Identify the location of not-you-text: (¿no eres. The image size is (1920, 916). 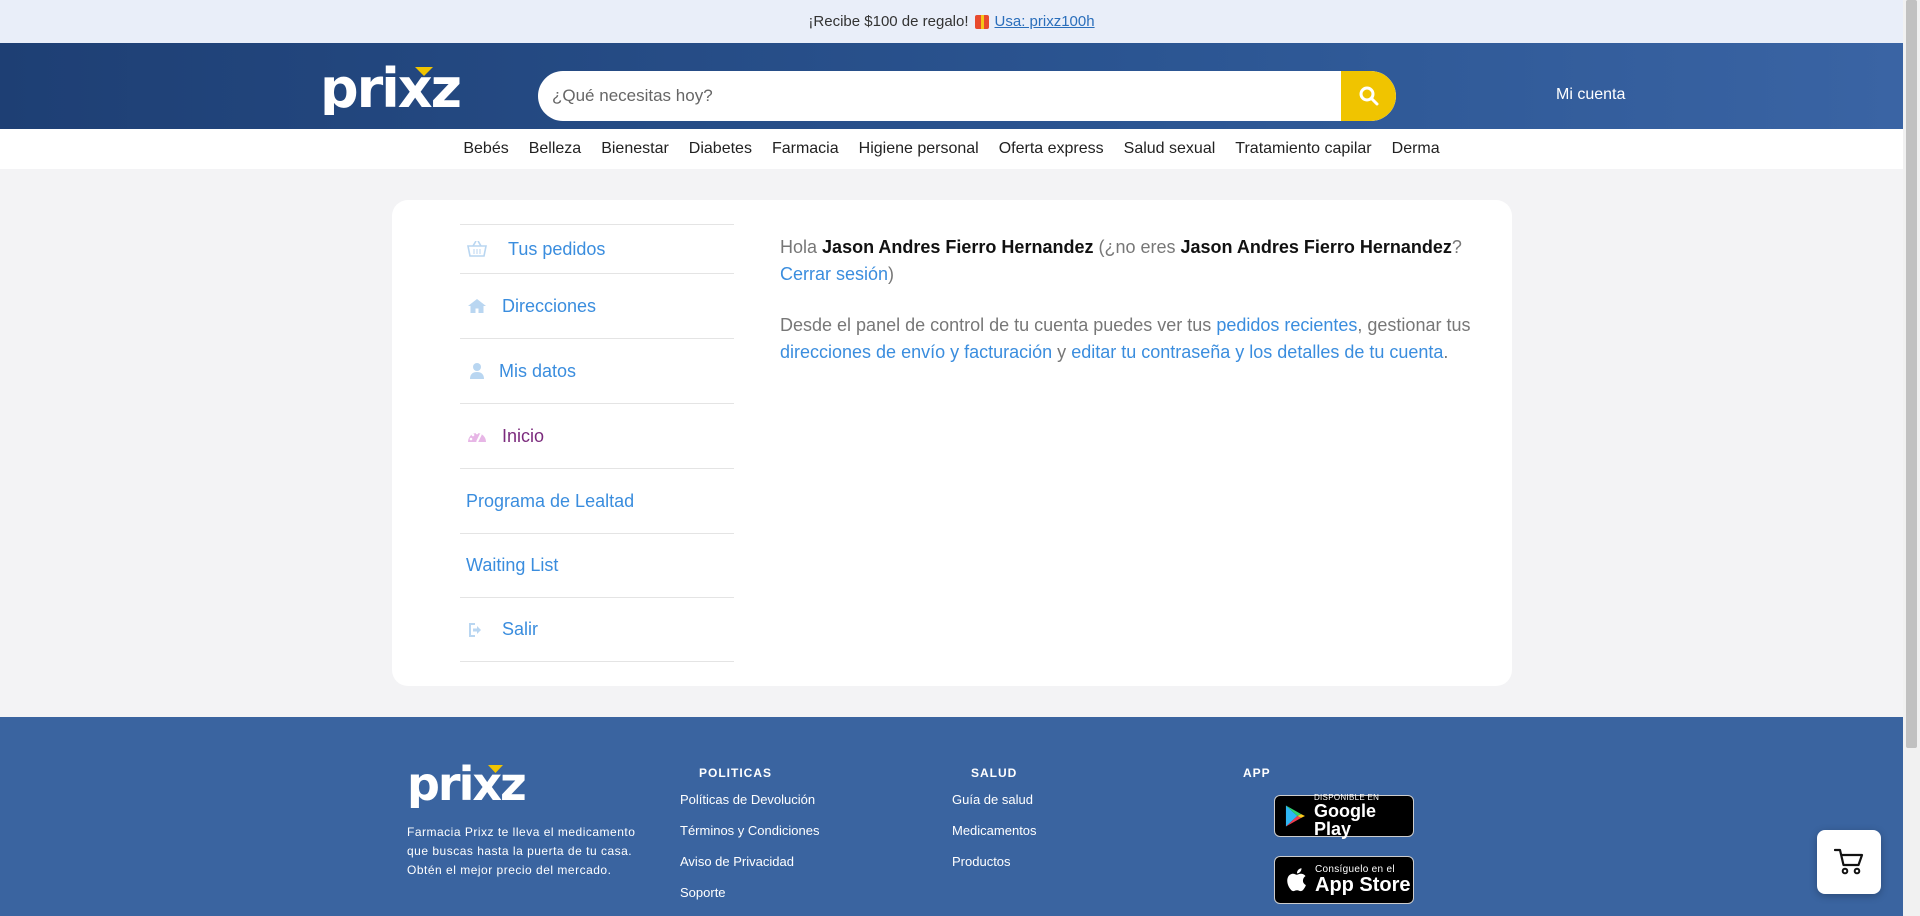
(1137, 247).